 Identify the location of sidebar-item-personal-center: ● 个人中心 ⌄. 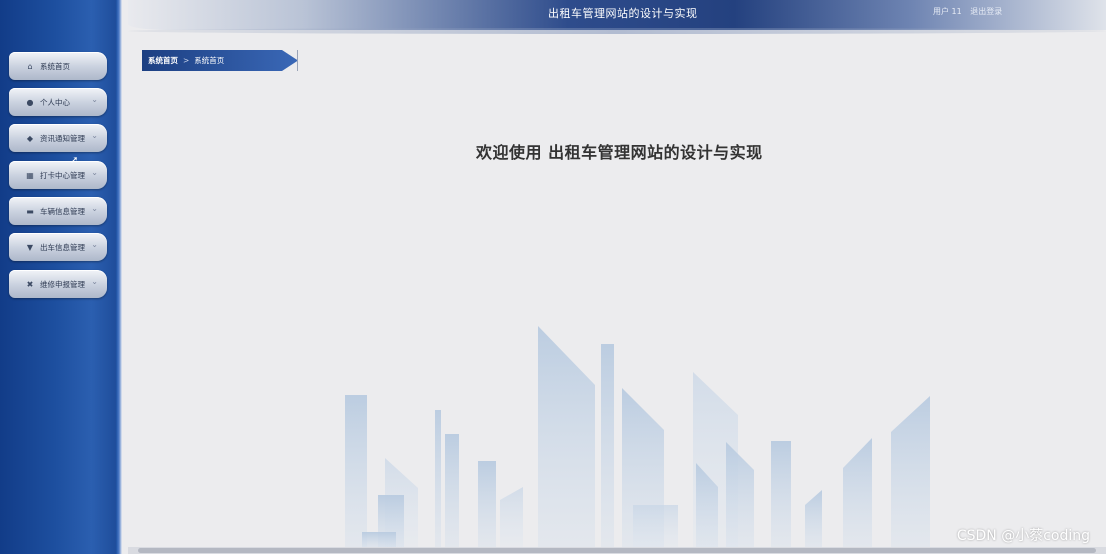
(58, 102).